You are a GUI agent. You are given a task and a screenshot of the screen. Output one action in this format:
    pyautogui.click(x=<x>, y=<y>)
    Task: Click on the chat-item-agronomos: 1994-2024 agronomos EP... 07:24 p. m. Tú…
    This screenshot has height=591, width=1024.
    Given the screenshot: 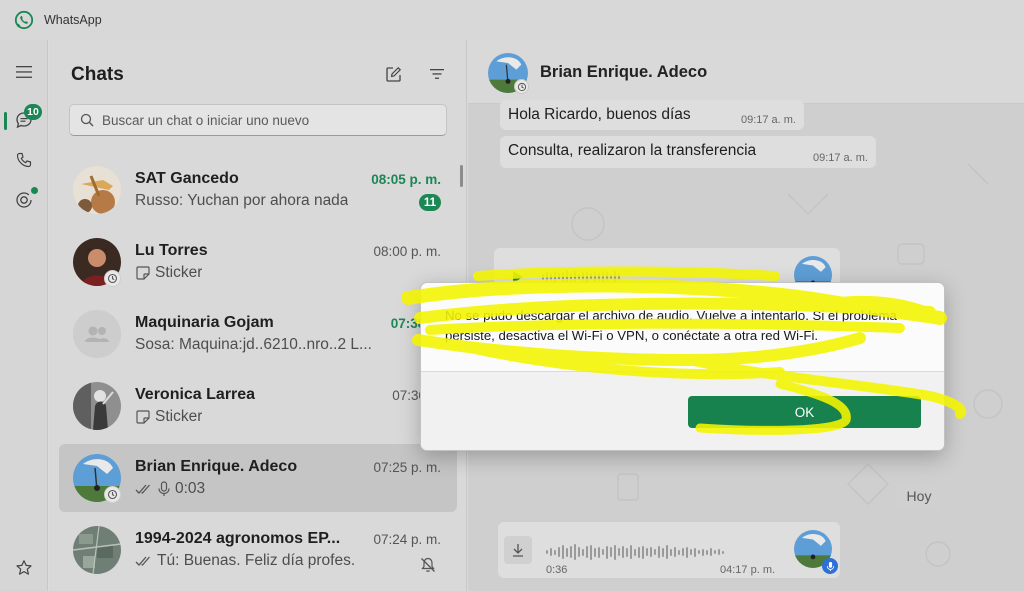 What is the action you would take?
    pyautogui.click(x=258, y=550)
    